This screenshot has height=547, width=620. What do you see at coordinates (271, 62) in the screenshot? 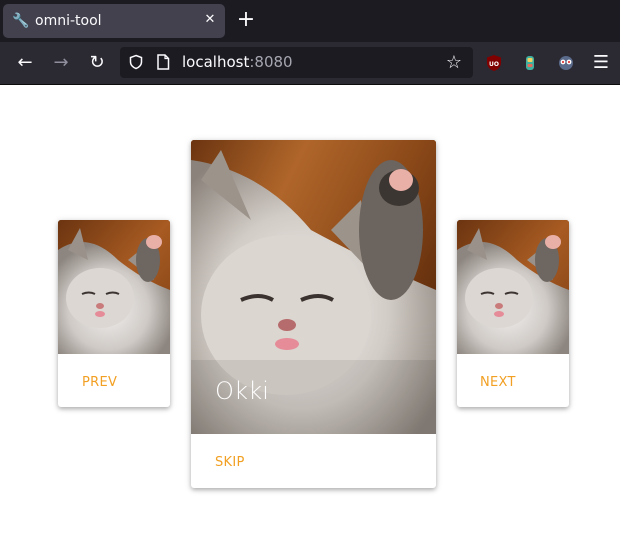
I see `url-port: :8080` at bounding box center [271, 62].